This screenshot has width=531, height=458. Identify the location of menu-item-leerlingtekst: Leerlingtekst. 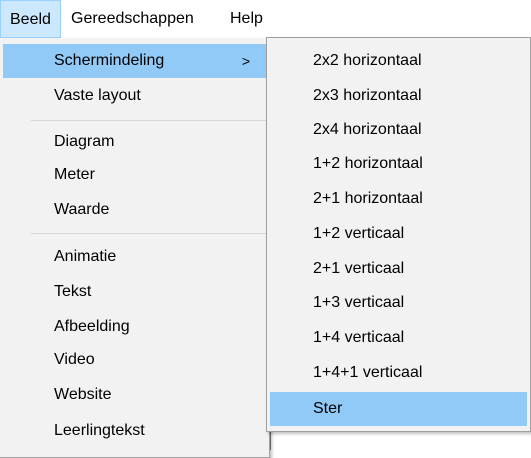
(134, 431).